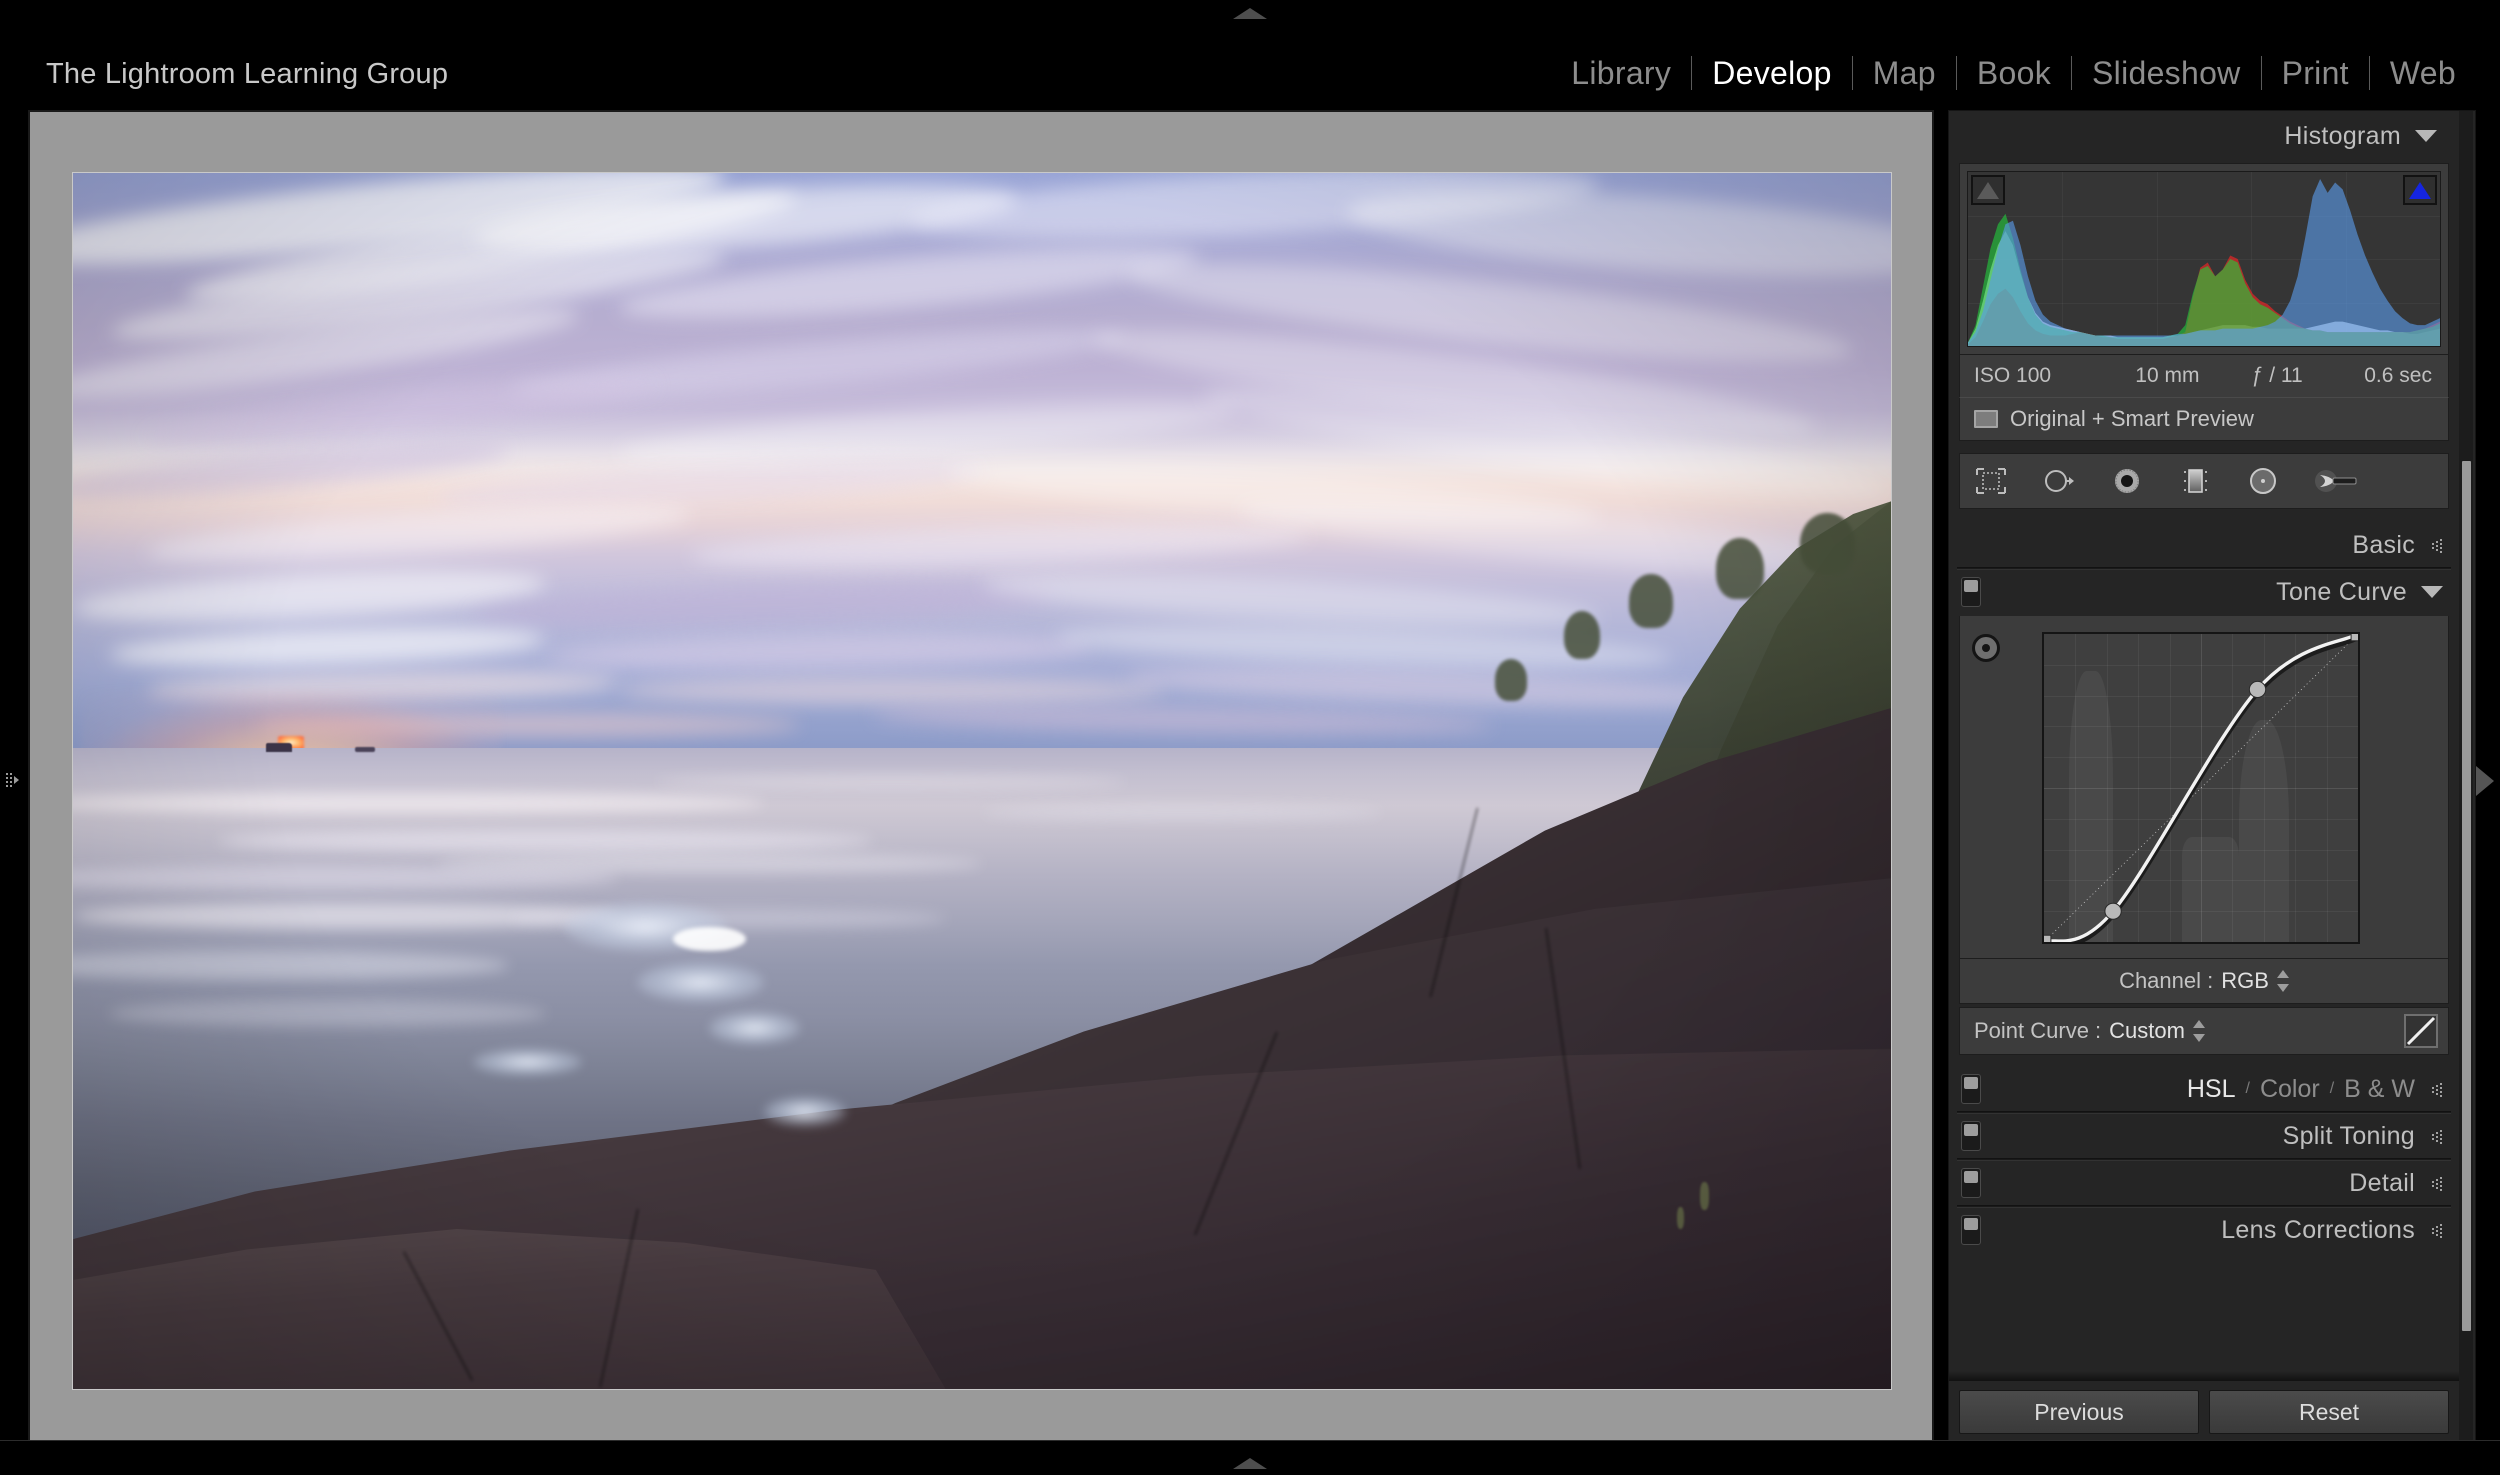 This screenshot has height=1475, width=2500. Describe the element at coordinates (1991, 481) in the screenshot. I see `crop-overlay-tool` at that location.